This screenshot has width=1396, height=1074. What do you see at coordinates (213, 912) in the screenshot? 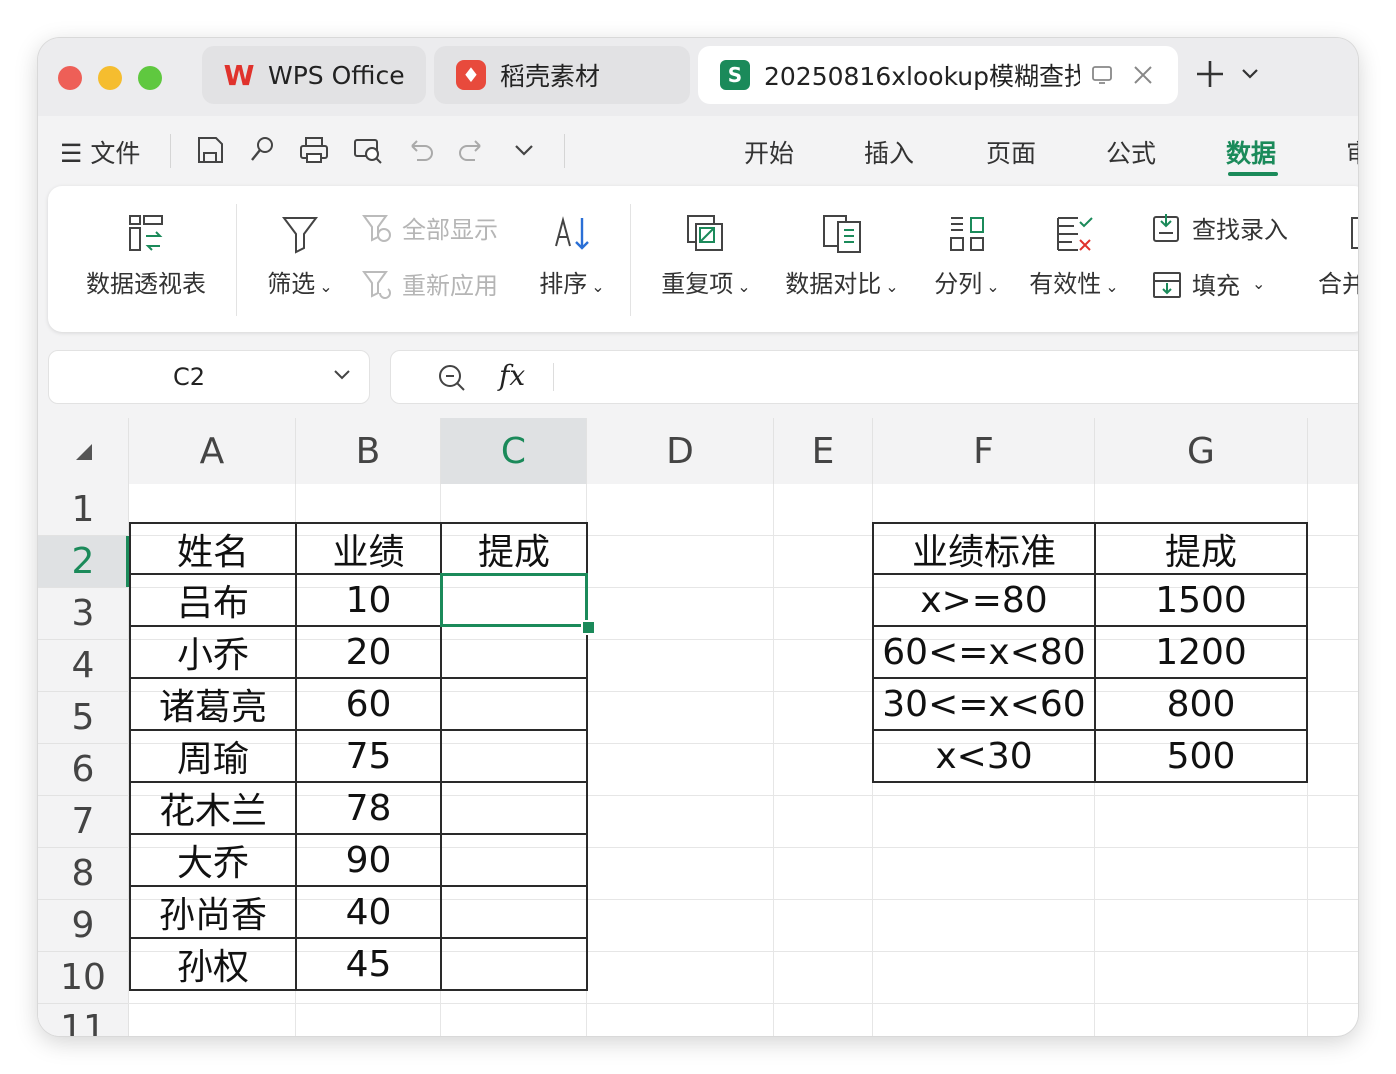
I see `name-cell: 孙尚香` at bounding box center [213, 912].